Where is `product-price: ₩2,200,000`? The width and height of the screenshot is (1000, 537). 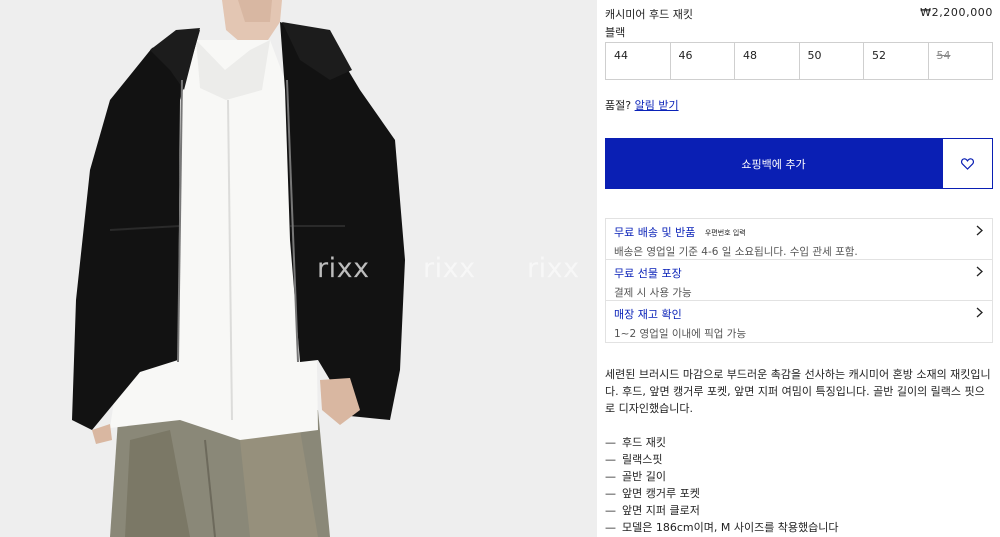 product-price: ₩2,200,000 is located at coordinates (956, 12).